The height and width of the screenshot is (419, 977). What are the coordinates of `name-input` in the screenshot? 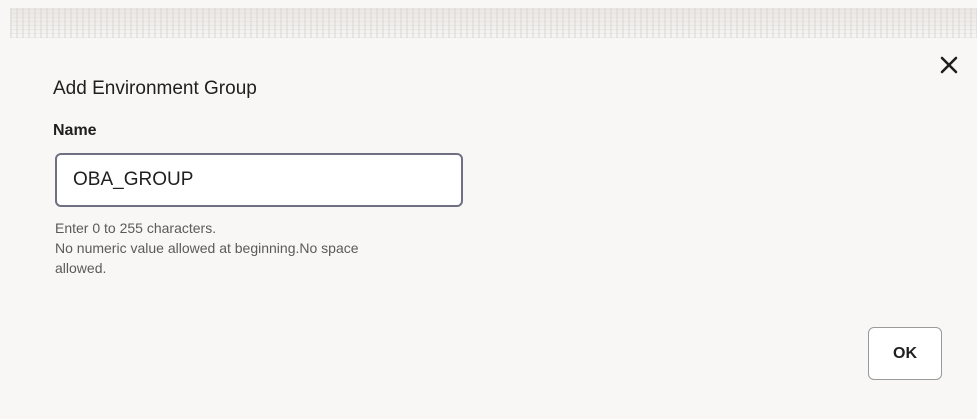 It's located at (259, 180).